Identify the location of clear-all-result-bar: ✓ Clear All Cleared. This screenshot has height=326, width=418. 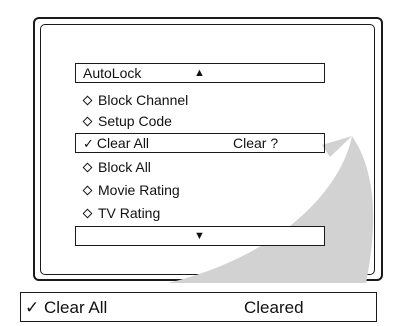
(198, 307).